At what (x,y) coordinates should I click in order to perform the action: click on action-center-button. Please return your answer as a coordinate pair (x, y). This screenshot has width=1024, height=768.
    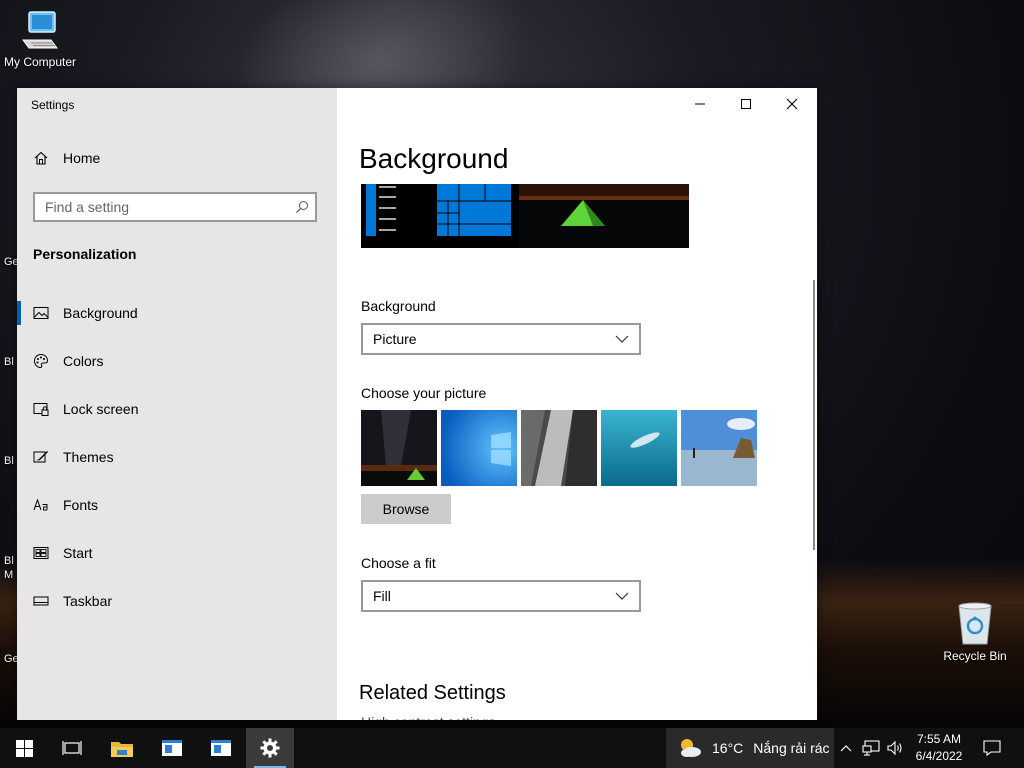
    Looking at the image, I should click on (992, 748).